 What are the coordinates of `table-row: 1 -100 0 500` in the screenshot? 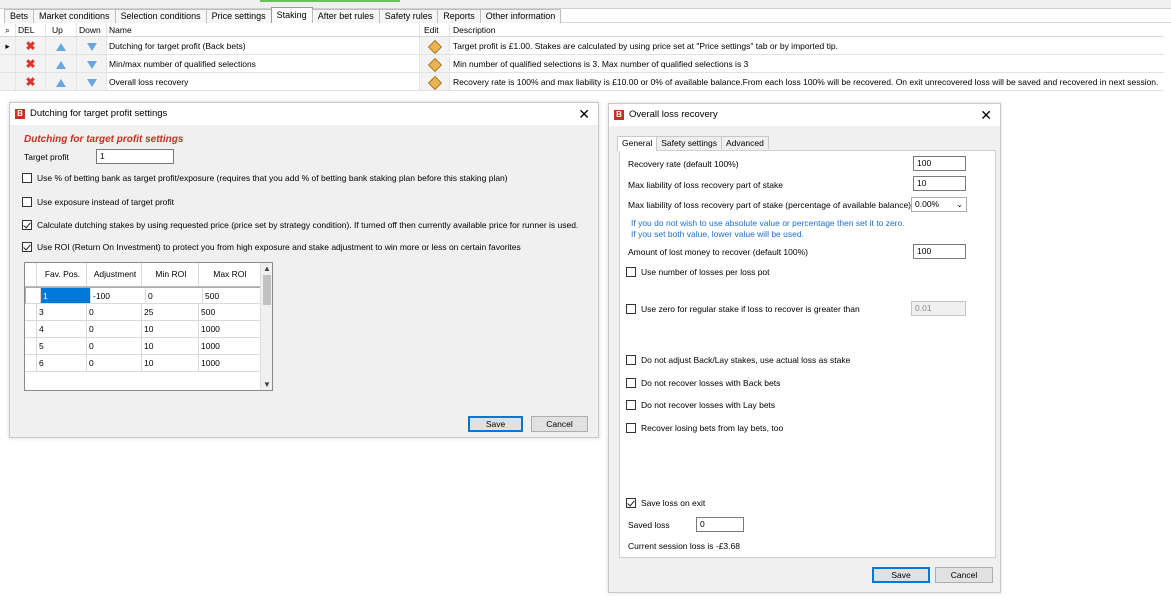 It's located at (144, 295).